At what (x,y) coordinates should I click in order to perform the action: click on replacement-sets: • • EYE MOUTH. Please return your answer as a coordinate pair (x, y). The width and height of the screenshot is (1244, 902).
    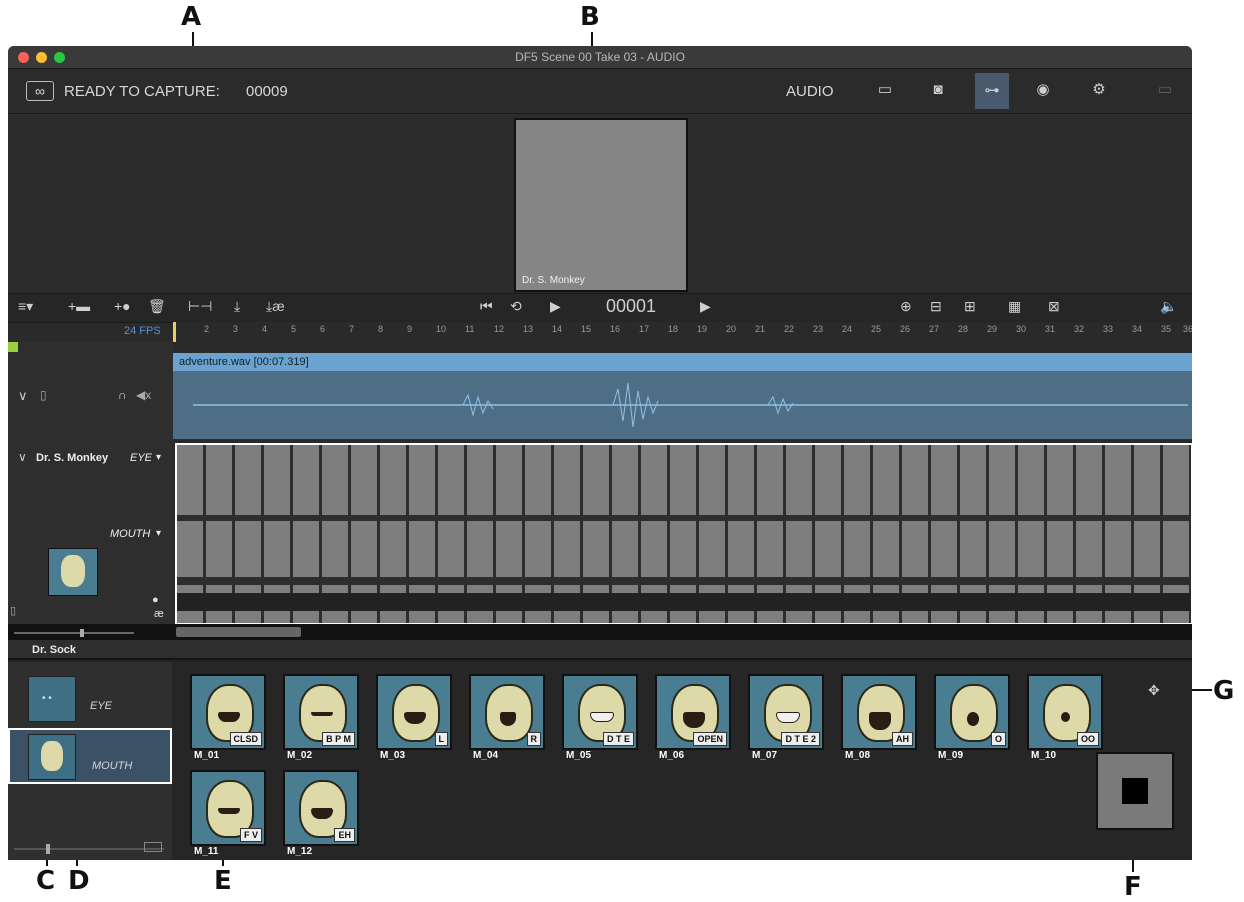
    Looking at the image, I should click on (90, 761).